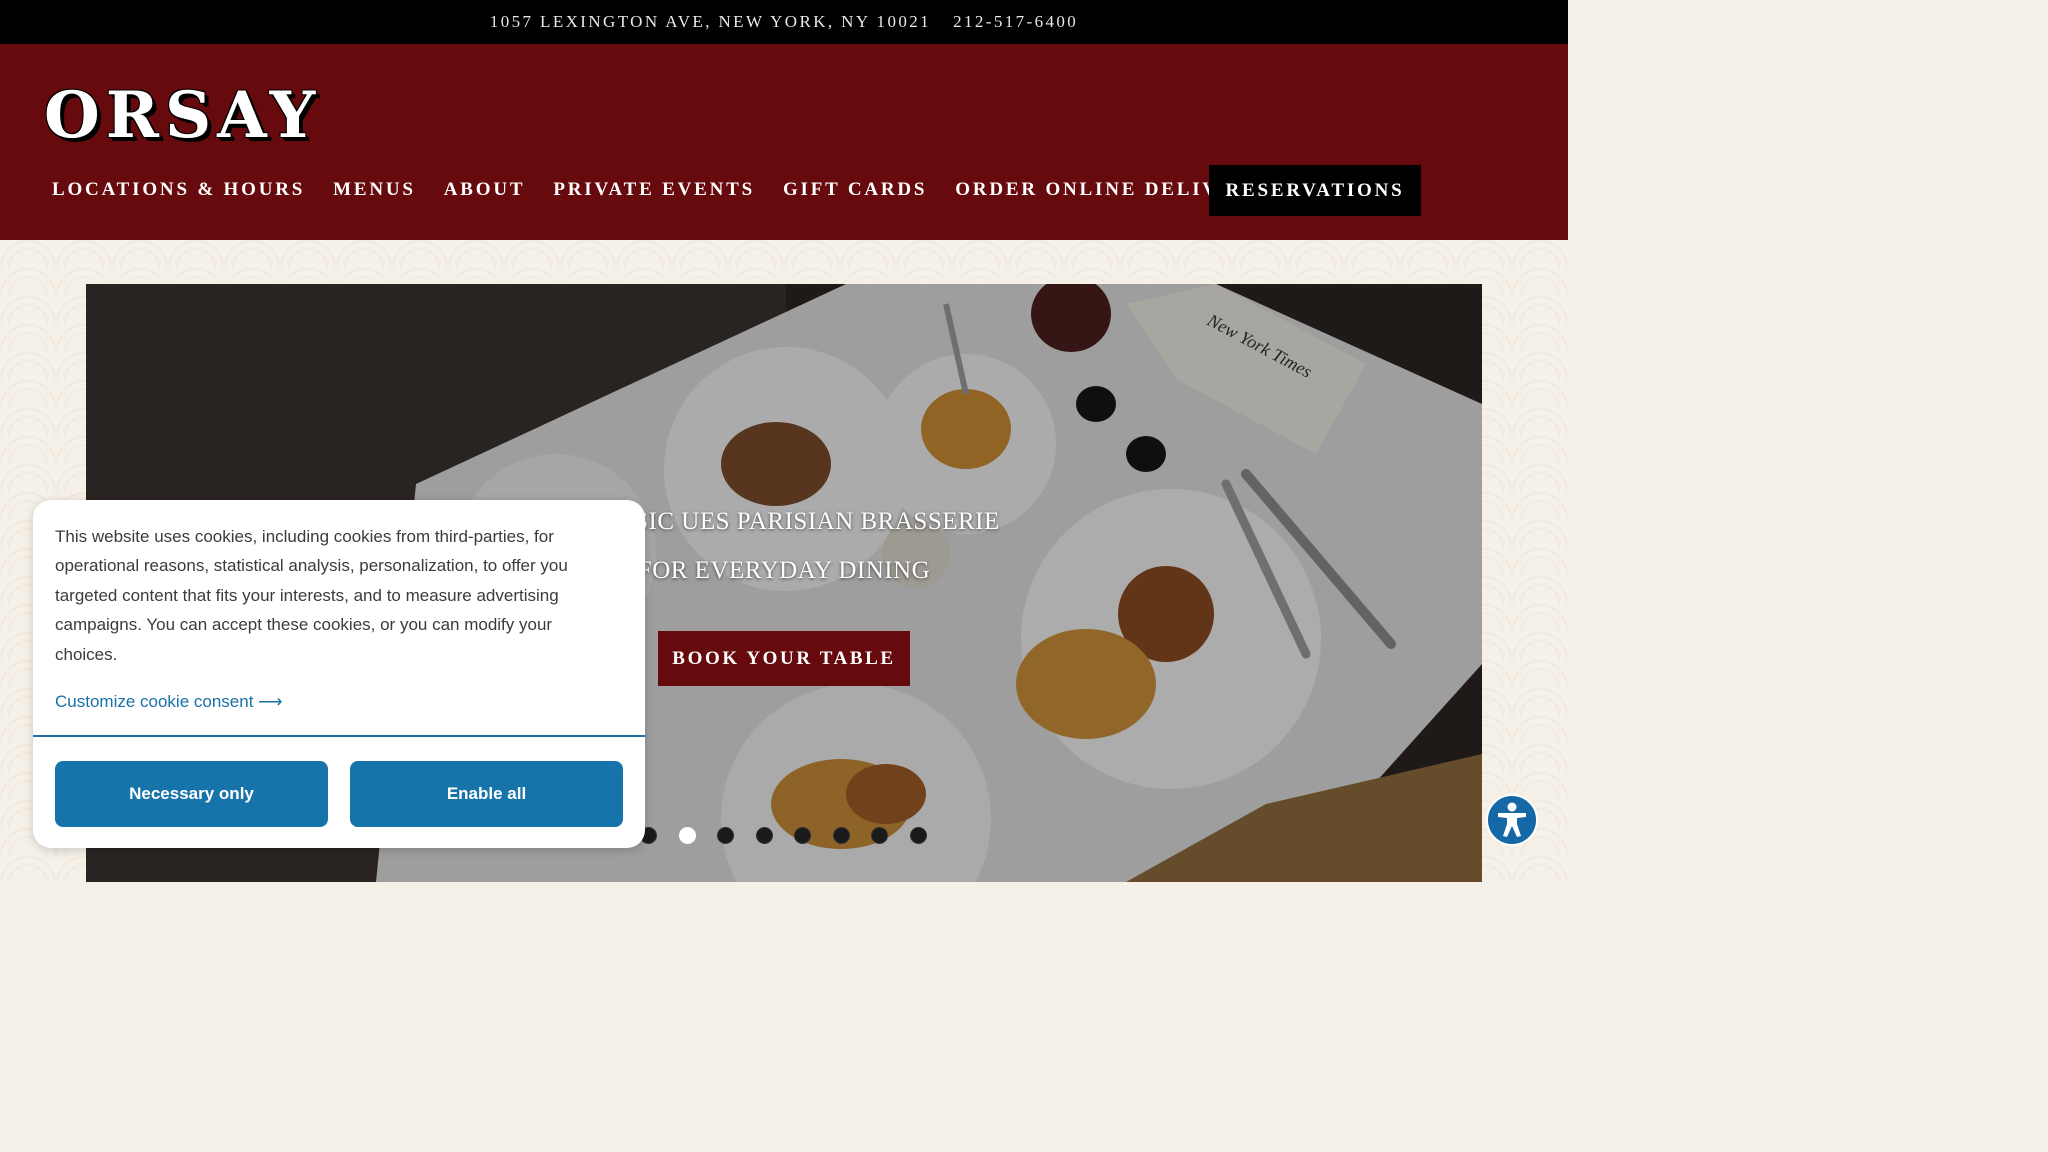  What do you see at coordinates (486, 794) in the screenshot?
I see `enable-all-button: Enable all` at bounding box center [486, 794].